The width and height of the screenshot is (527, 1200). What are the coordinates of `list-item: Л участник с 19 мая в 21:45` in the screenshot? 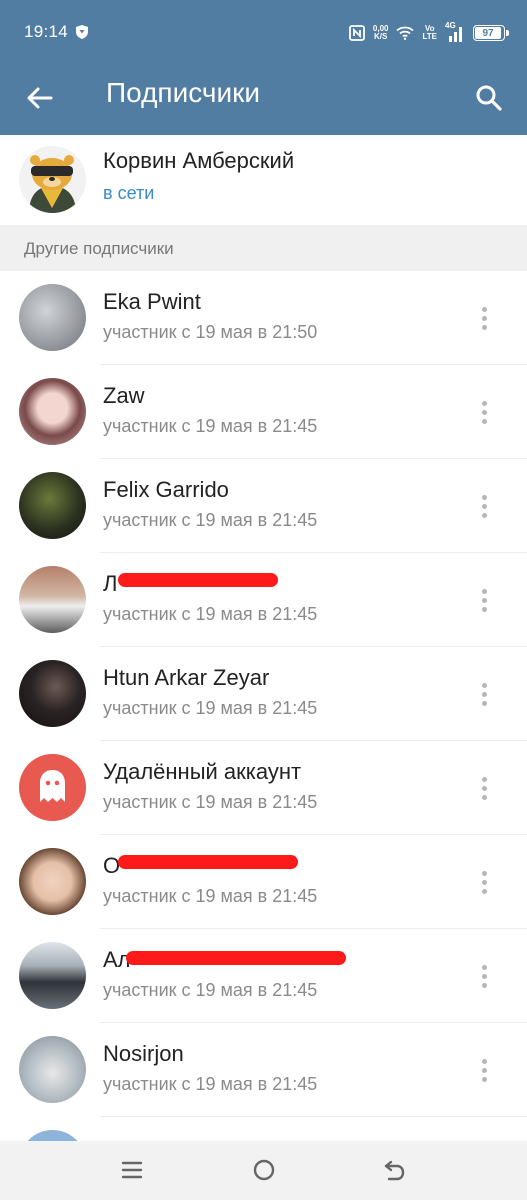 It's located at (263, 600).